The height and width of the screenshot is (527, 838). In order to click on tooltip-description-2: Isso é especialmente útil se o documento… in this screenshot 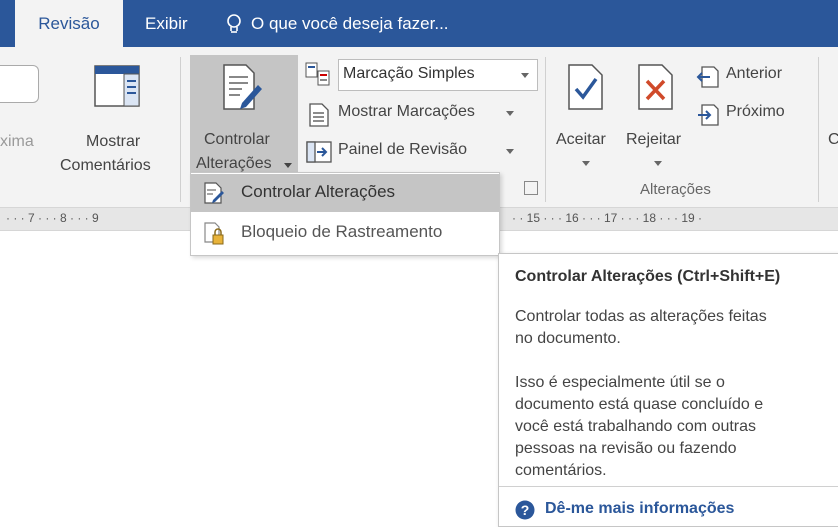, I will do `click(639, 426)`.